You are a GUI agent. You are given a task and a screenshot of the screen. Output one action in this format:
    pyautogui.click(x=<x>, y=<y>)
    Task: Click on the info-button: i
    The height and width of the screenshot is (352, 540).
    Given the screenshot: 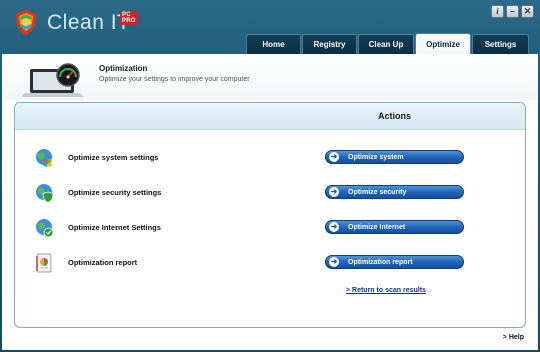 What is the action you would take?
    pyautogui.click(x=497, y=11)
    